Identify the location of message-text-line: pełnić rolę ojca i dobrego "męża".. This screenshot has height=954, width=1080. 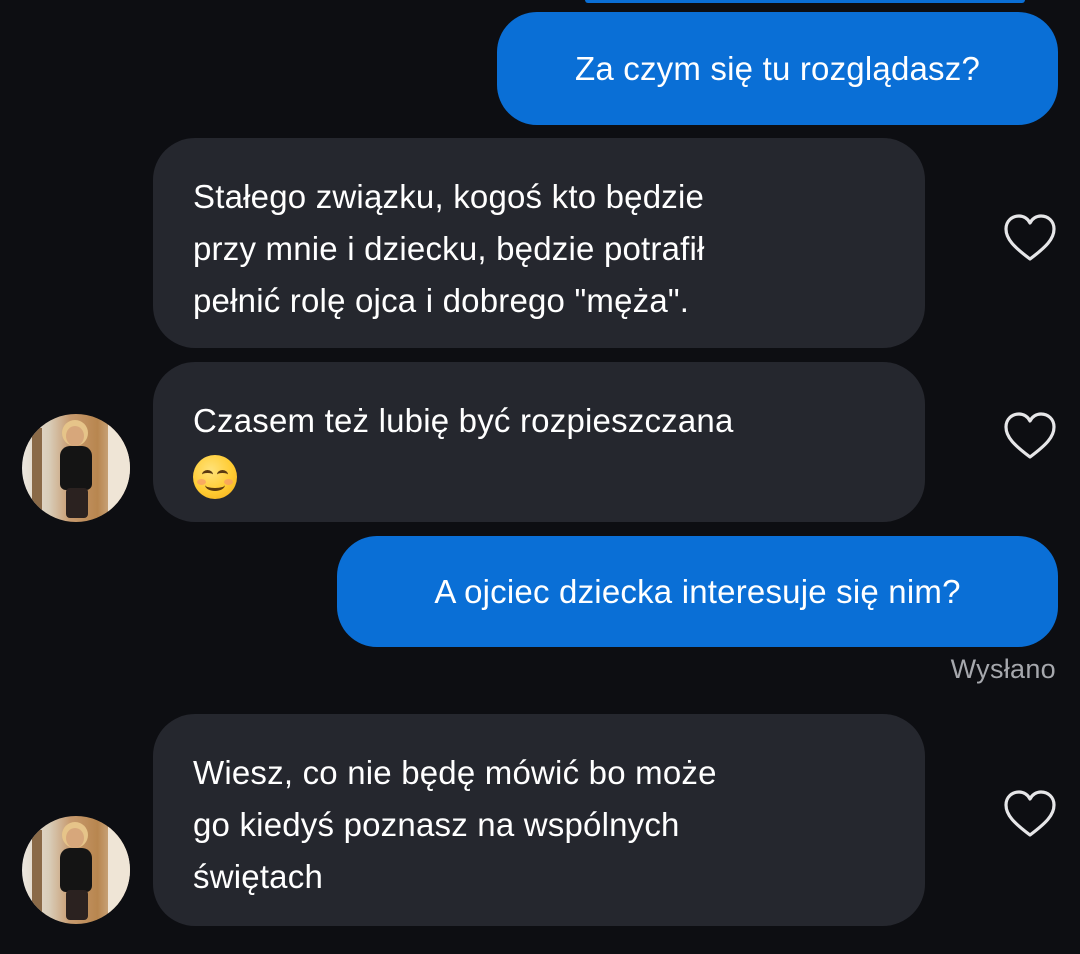
(441, 300).